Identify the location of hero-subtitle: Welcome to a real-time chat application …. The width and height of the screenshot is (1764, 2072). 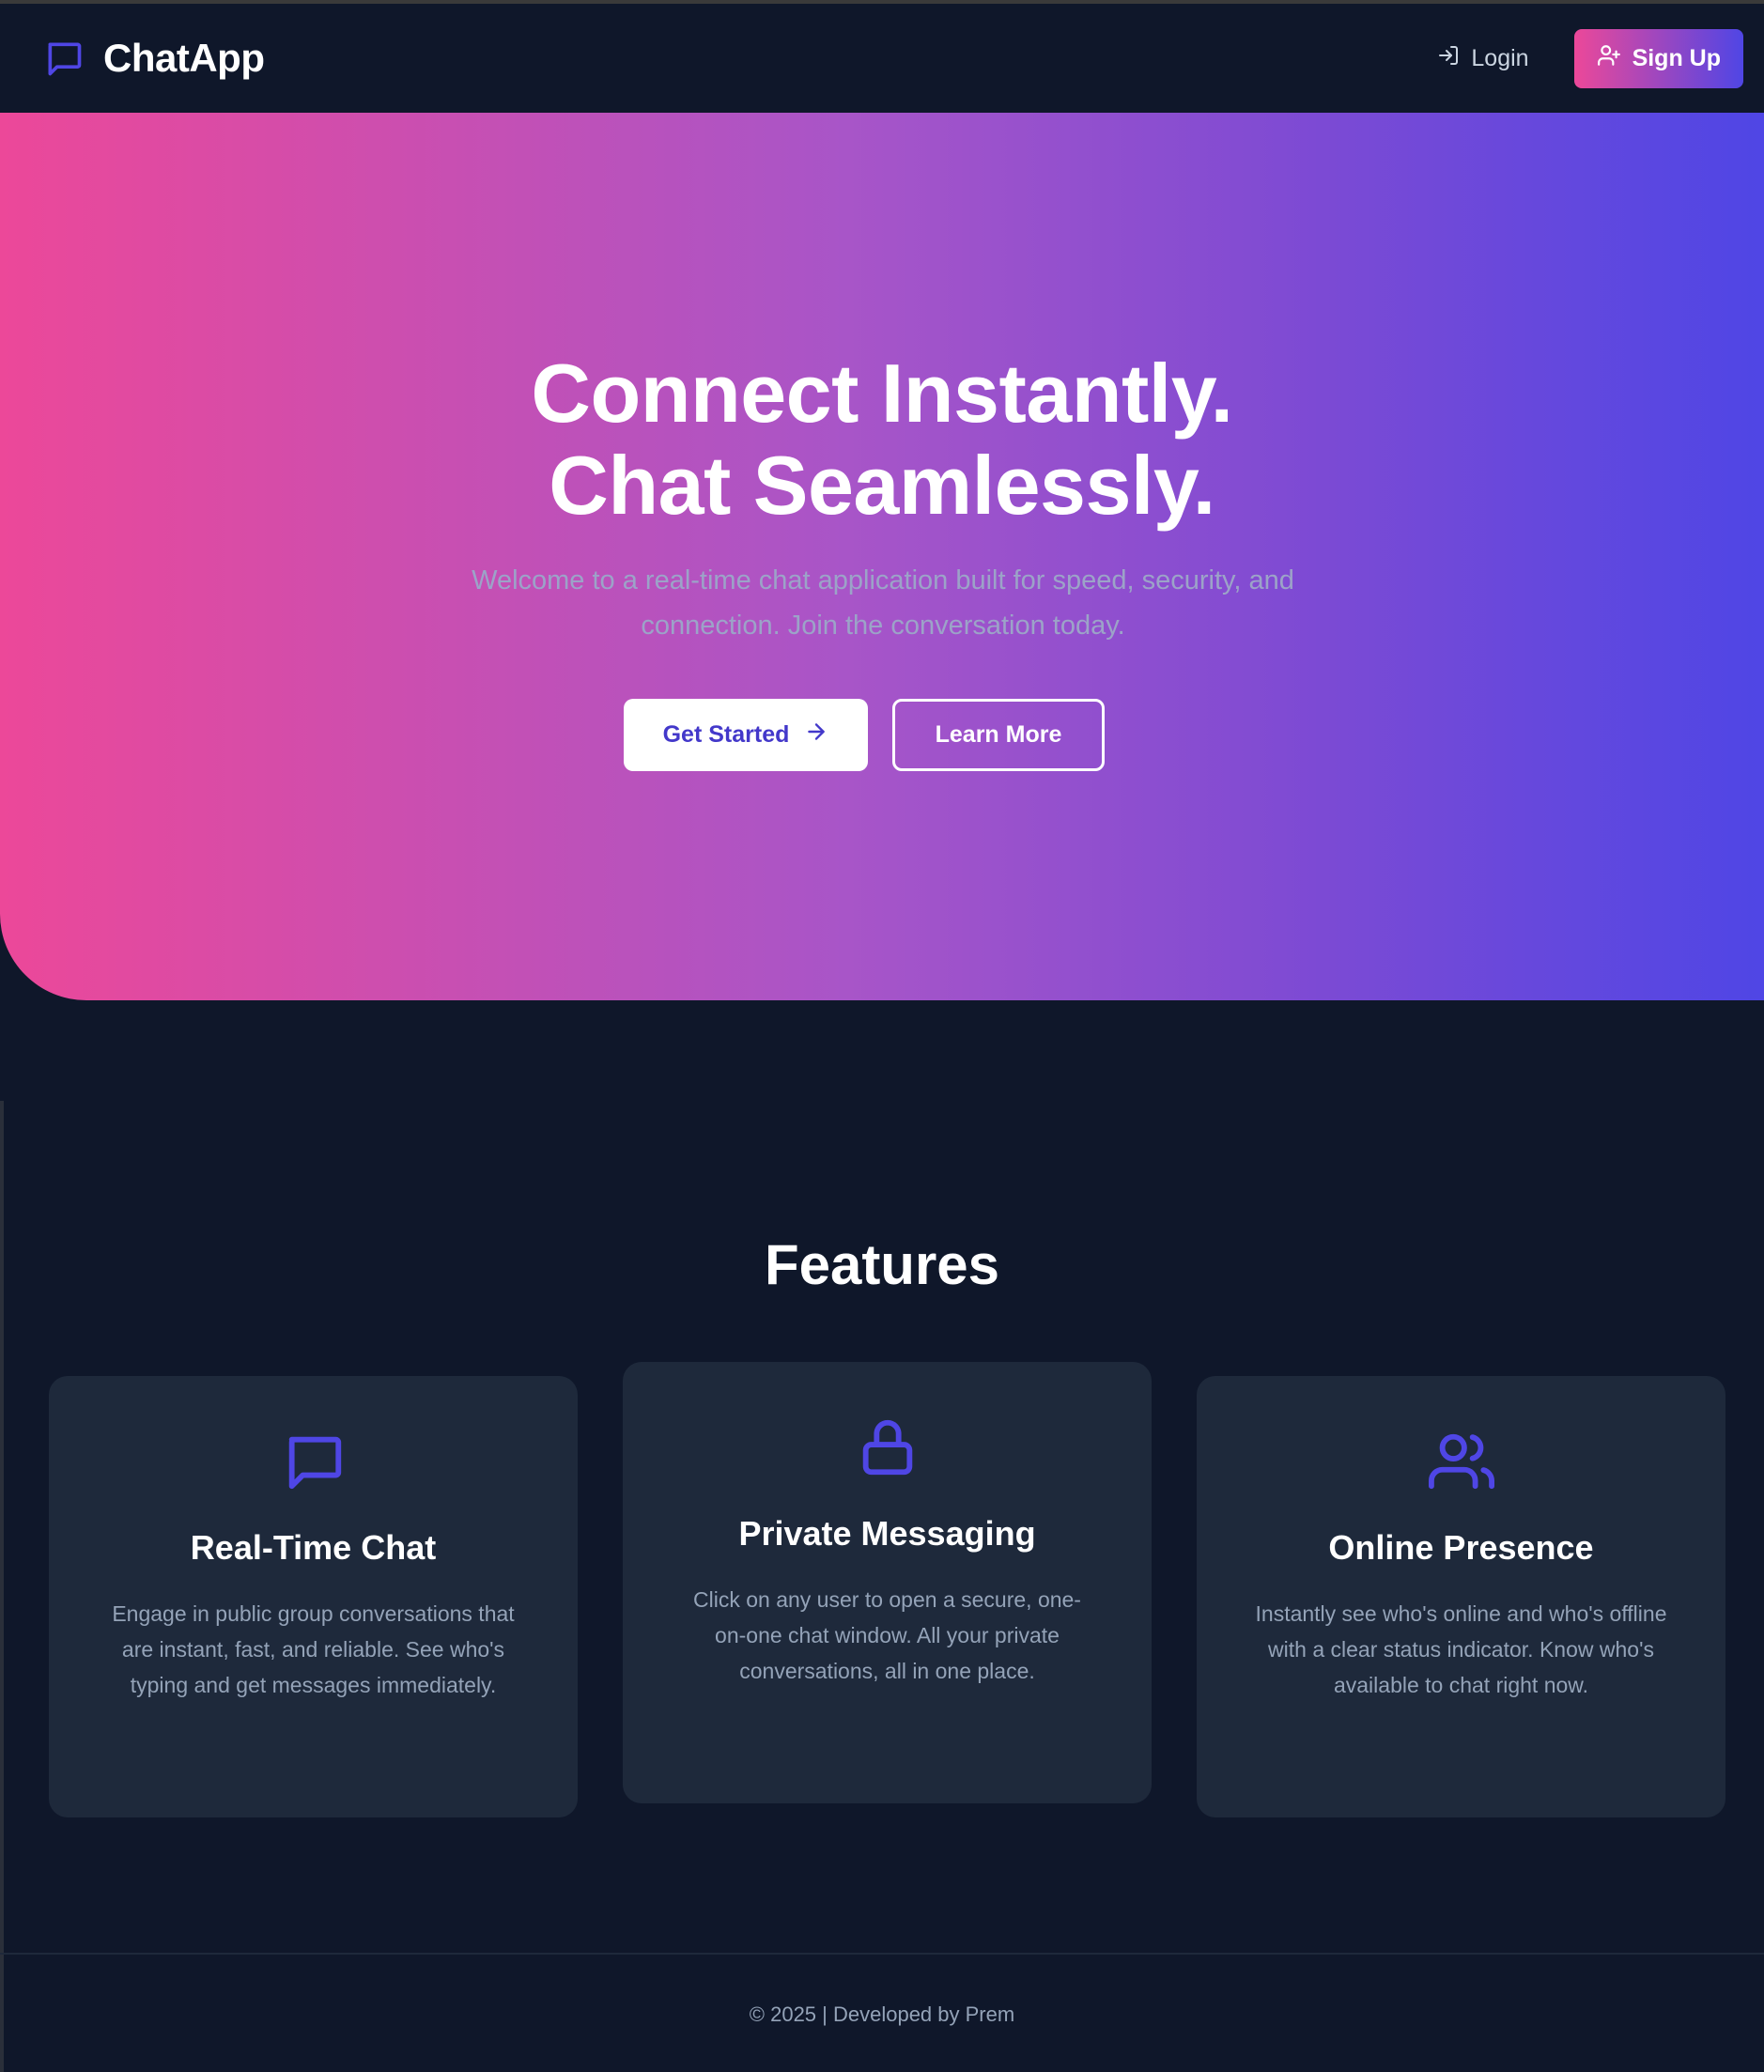
(883, 603).